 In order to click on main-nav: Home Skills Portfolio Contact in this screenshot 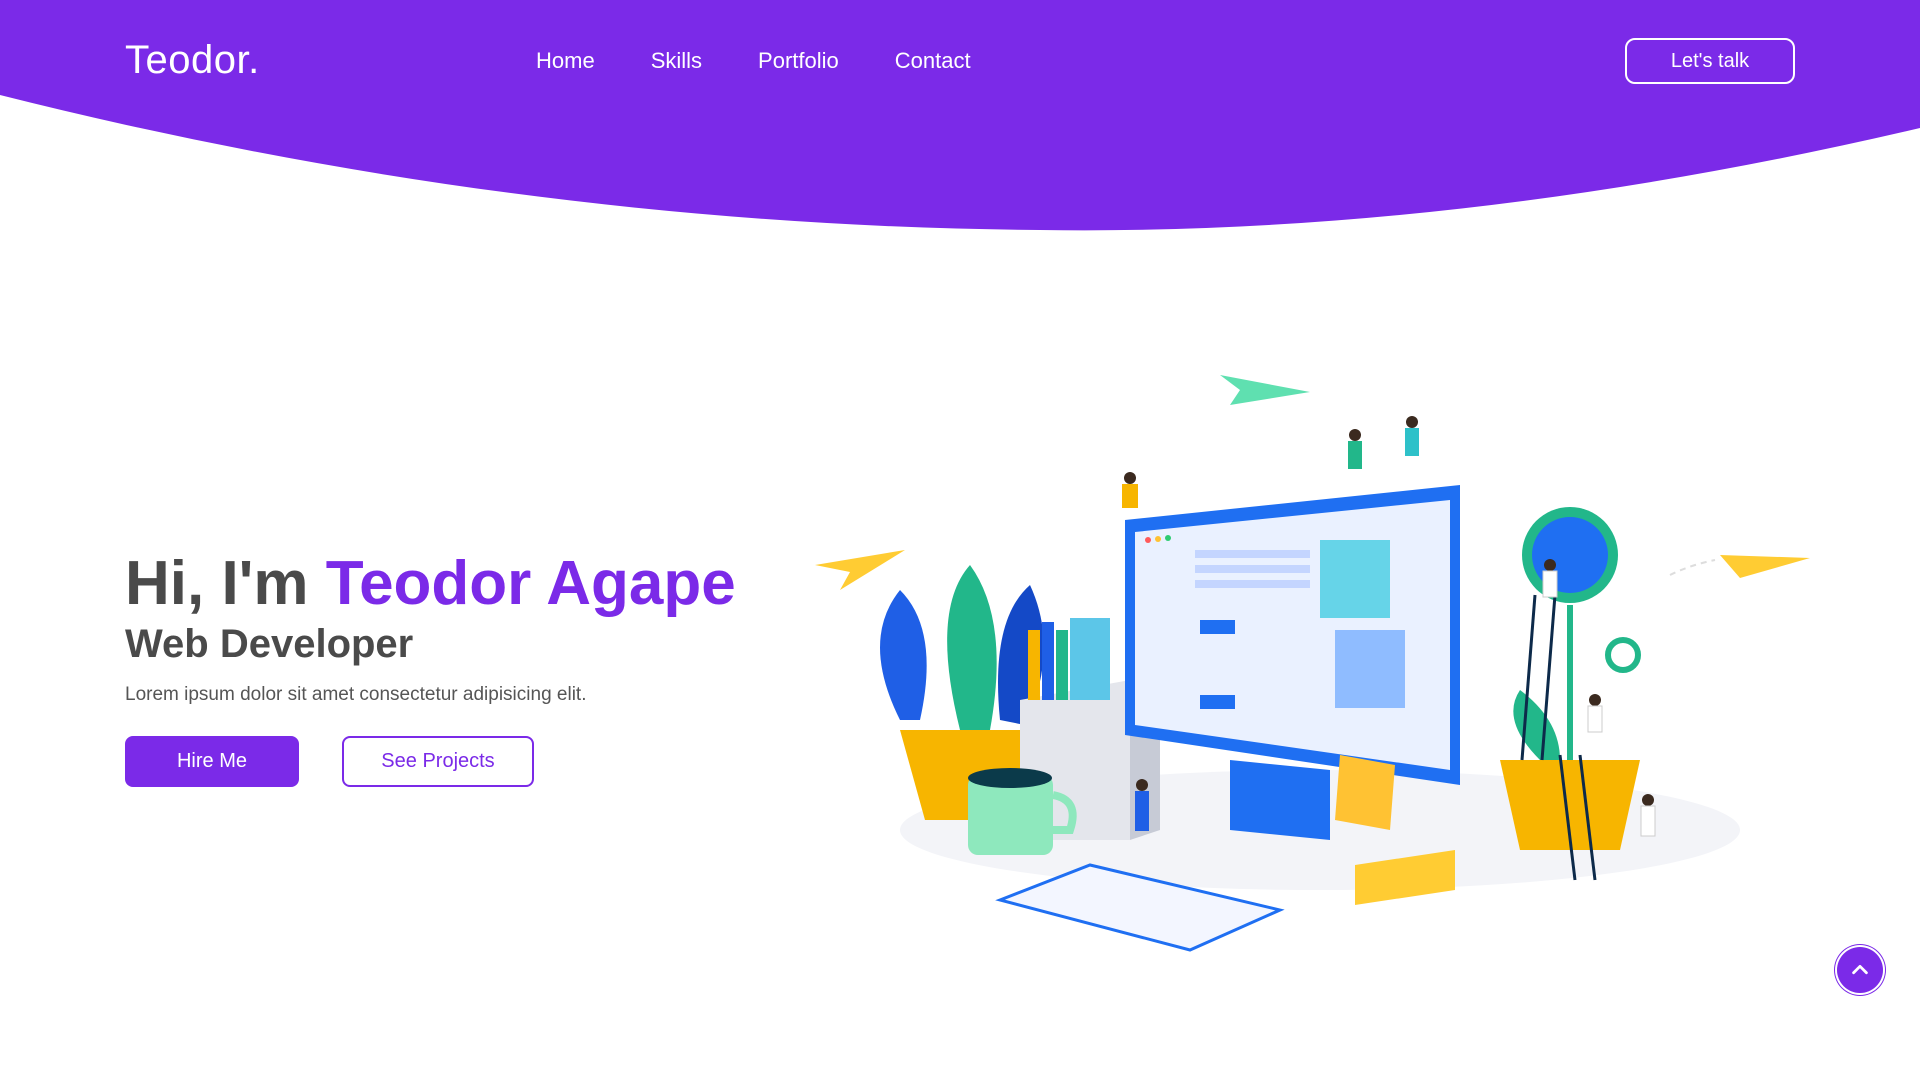, I will do `click(753, 61)`.